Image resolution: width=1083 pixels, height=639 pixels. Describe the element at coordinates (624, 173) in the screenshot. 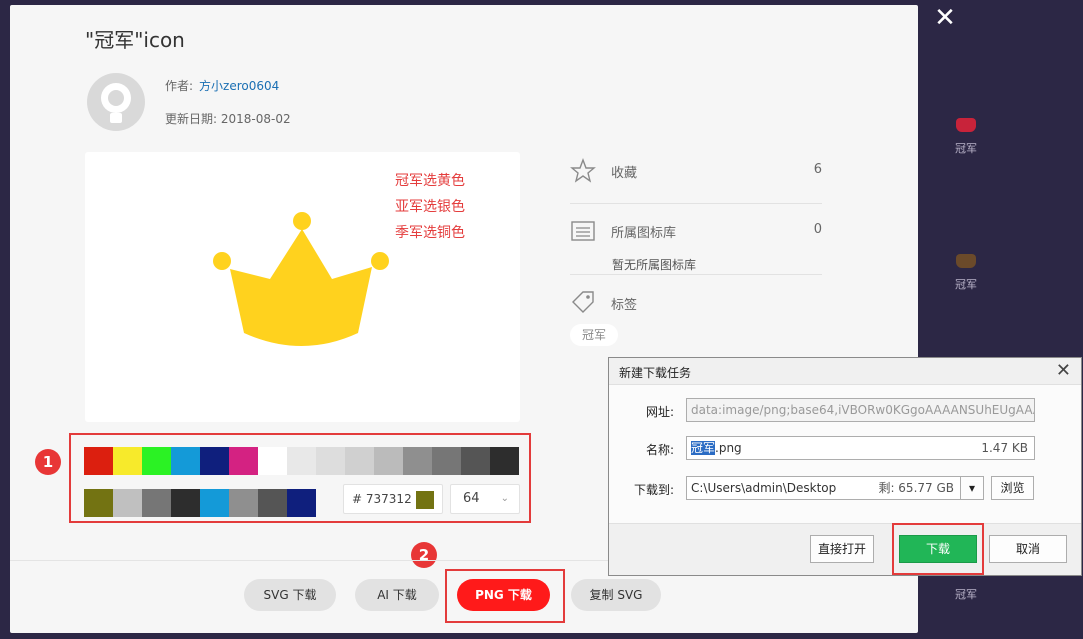

I see `favorite-label: 收藏` at that location.